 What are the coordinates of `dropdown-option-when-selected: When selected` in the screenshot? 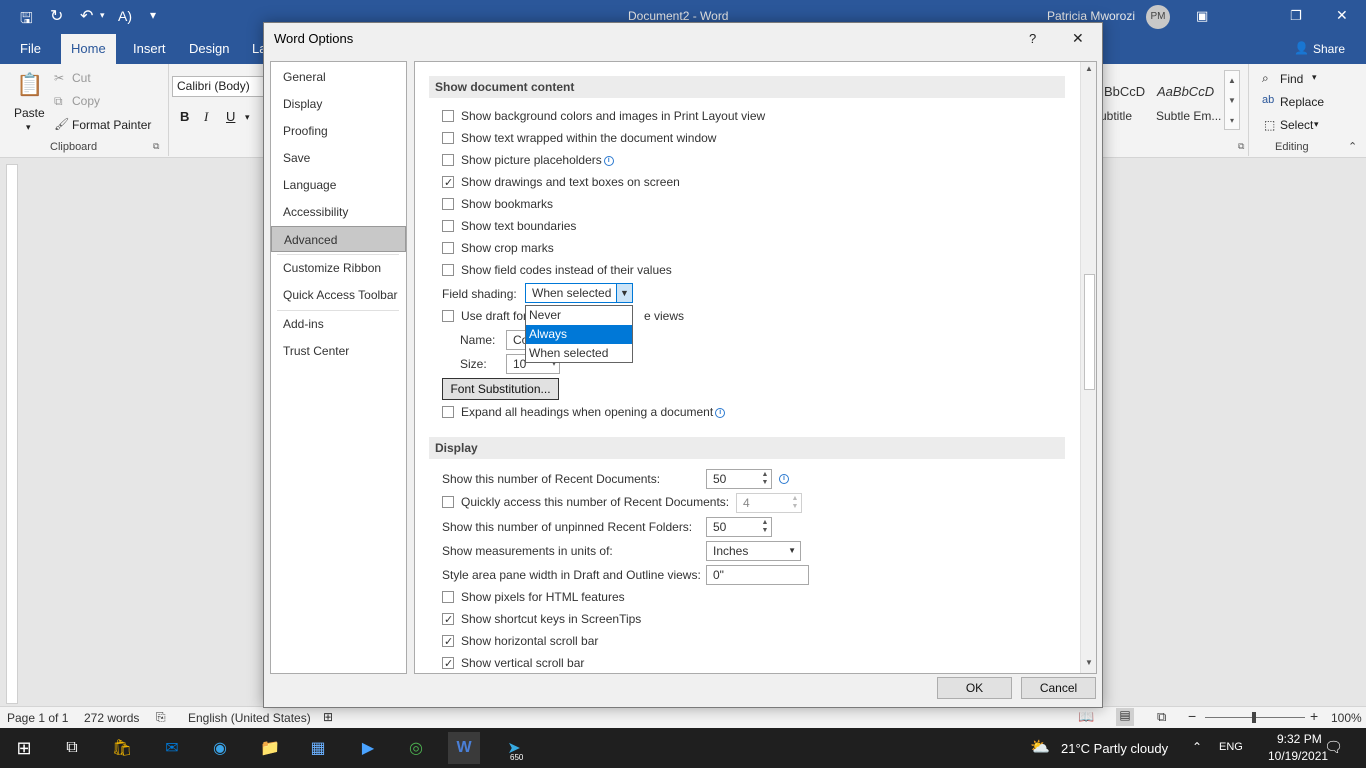 It's located at (579, 353).